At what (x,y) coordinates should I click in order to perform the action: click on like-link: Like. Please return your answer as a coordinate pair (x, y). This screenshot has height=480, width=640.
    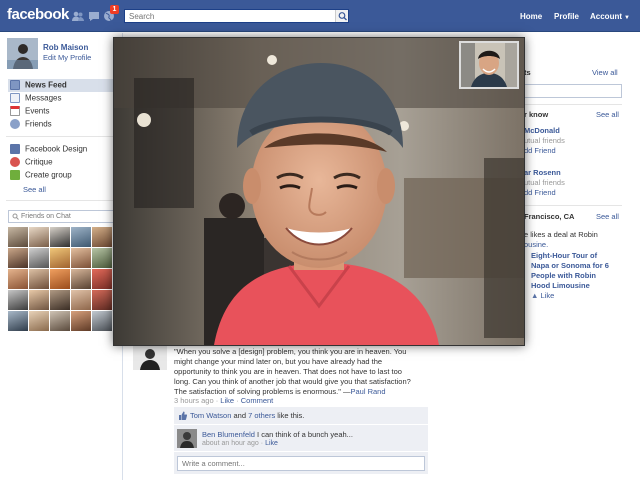
    Looking at the image, I should click on (227, 400).